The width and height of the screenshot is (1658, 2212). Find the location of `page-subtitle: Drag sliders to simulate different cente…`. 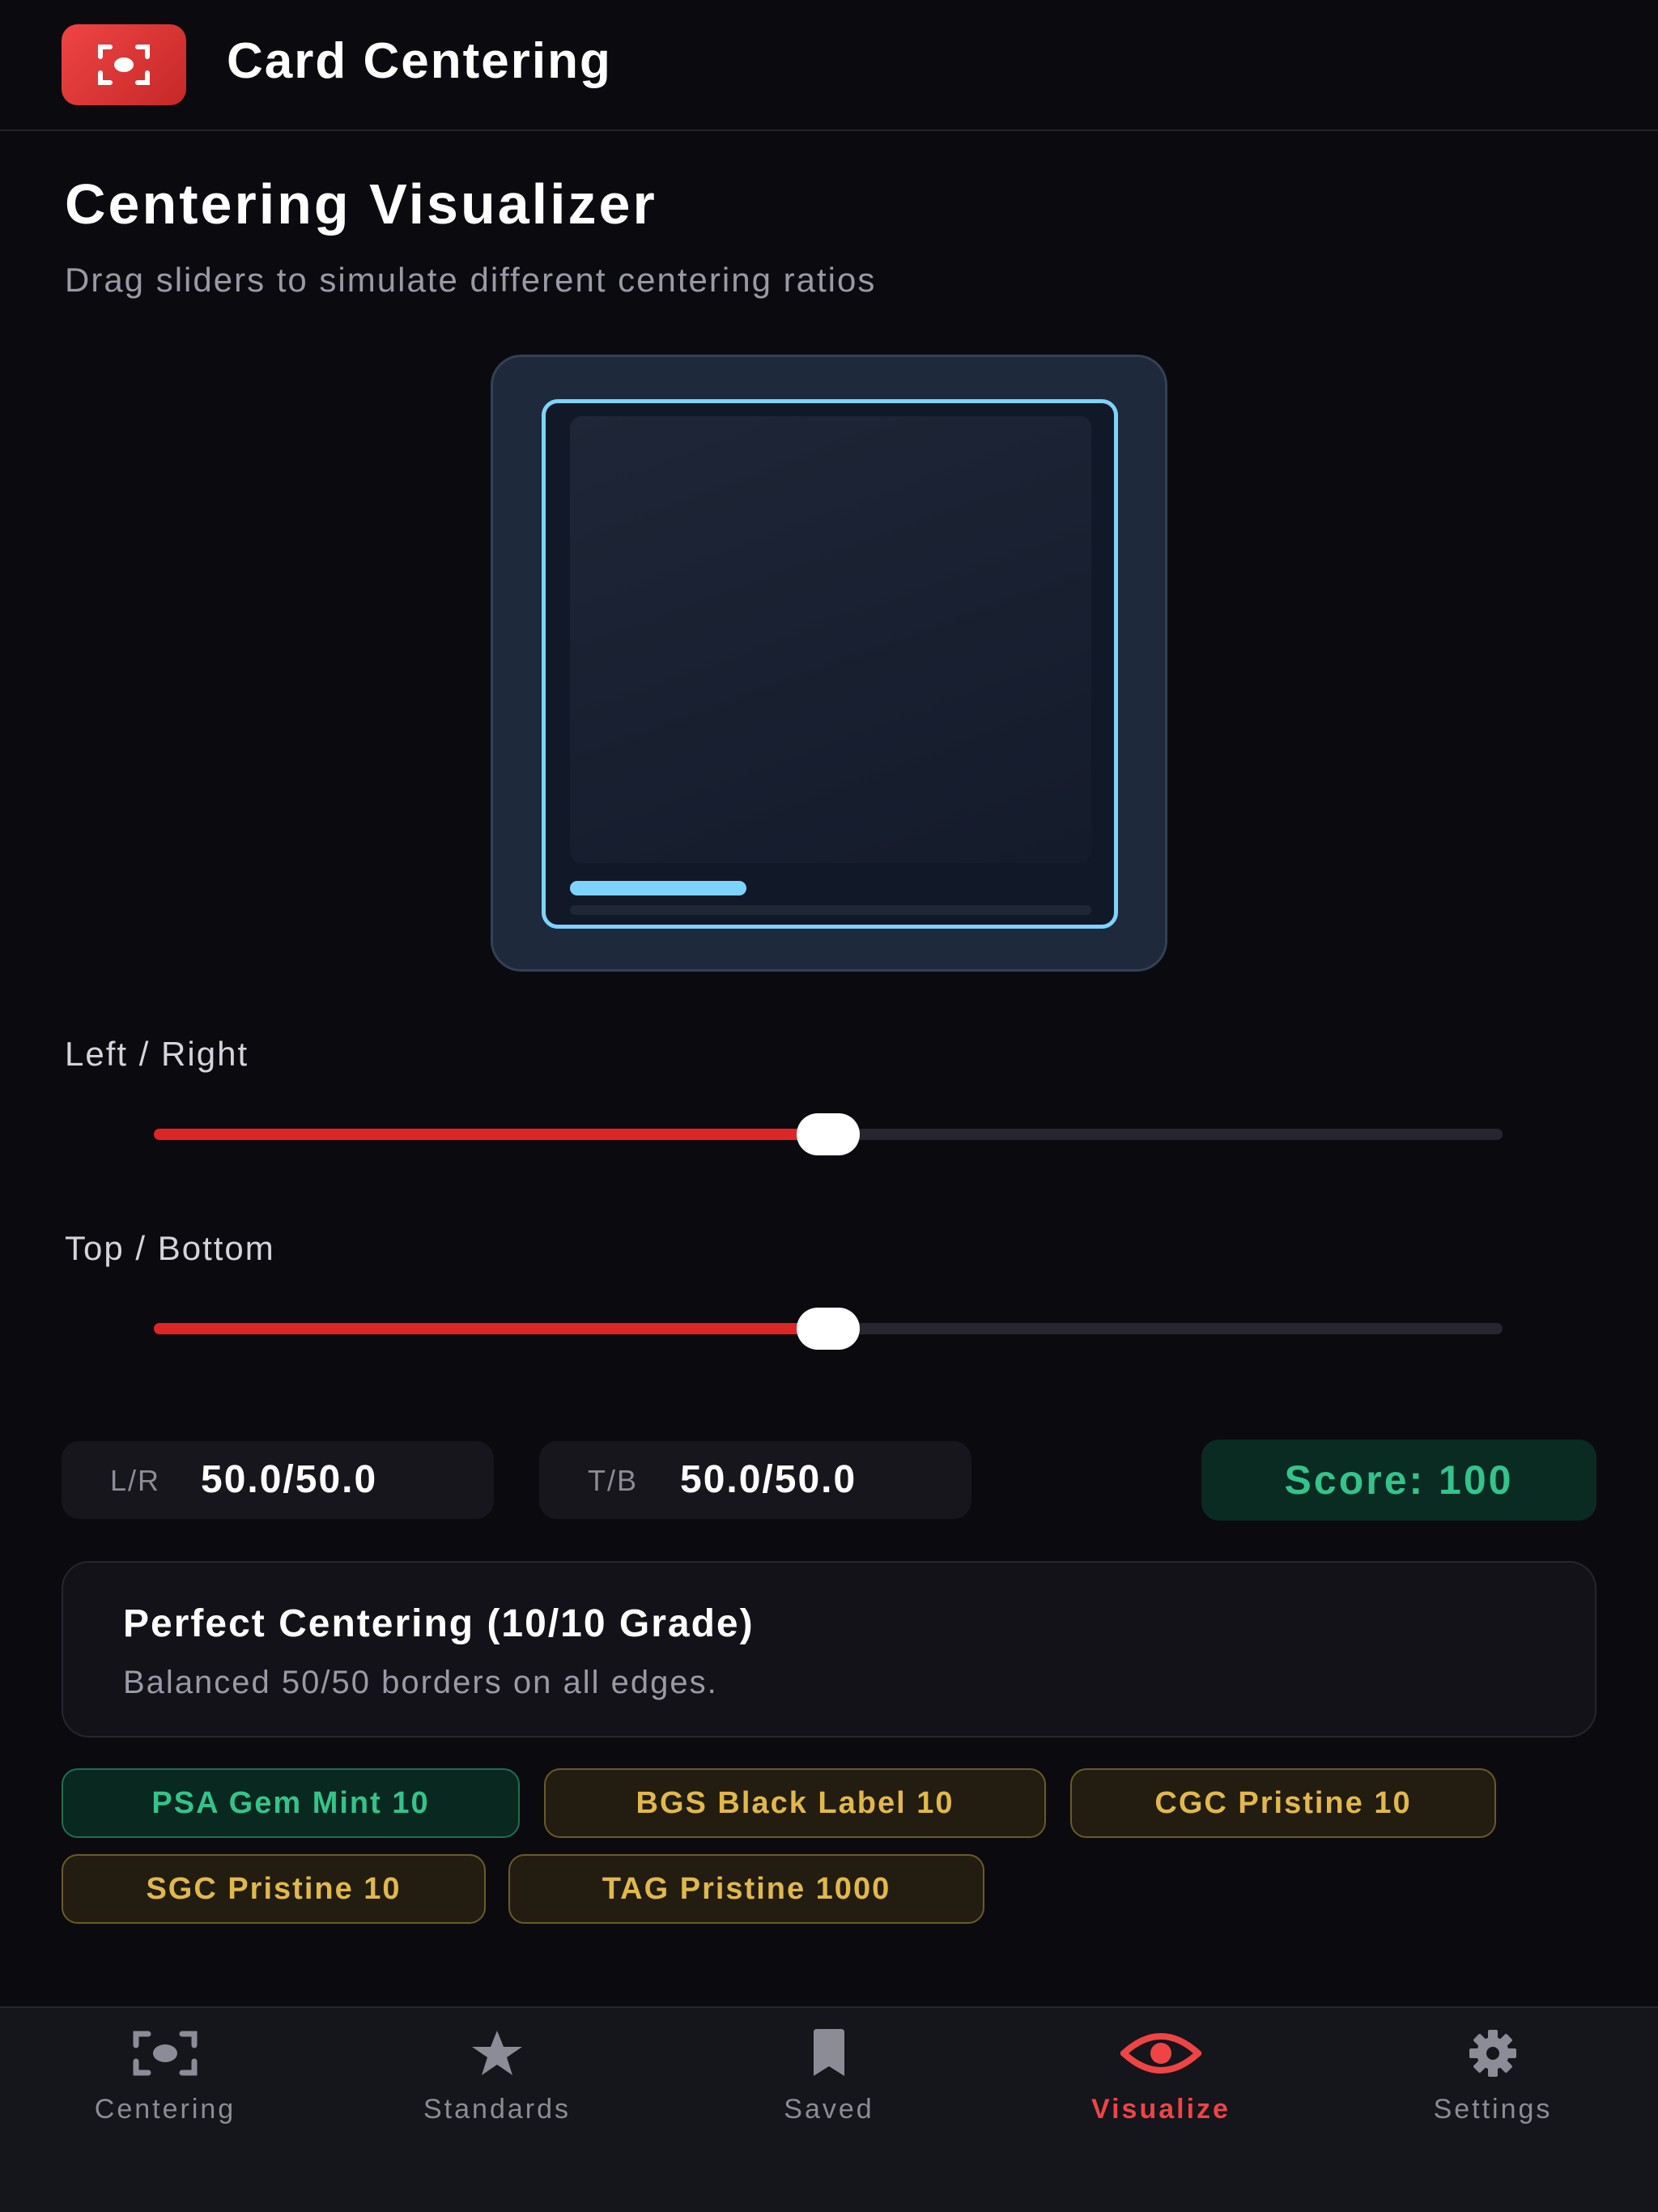

page-subtitle: Drag sliders to simulate different cente… is located at coordinates (471, 280).